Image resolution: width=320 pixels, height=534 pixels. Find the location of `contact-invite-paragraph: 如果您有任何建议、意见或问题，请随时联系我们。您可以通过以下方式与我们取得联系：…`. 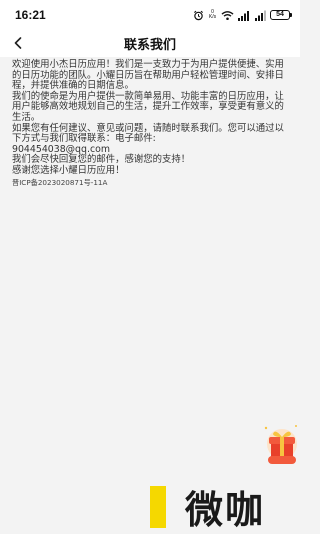

contact-invite-paragraph: 如果您有任何建议、意见或问题，请随时联系我们。您可以通过以下方式与我们取得联系：… is located at coordinates (148, 133).